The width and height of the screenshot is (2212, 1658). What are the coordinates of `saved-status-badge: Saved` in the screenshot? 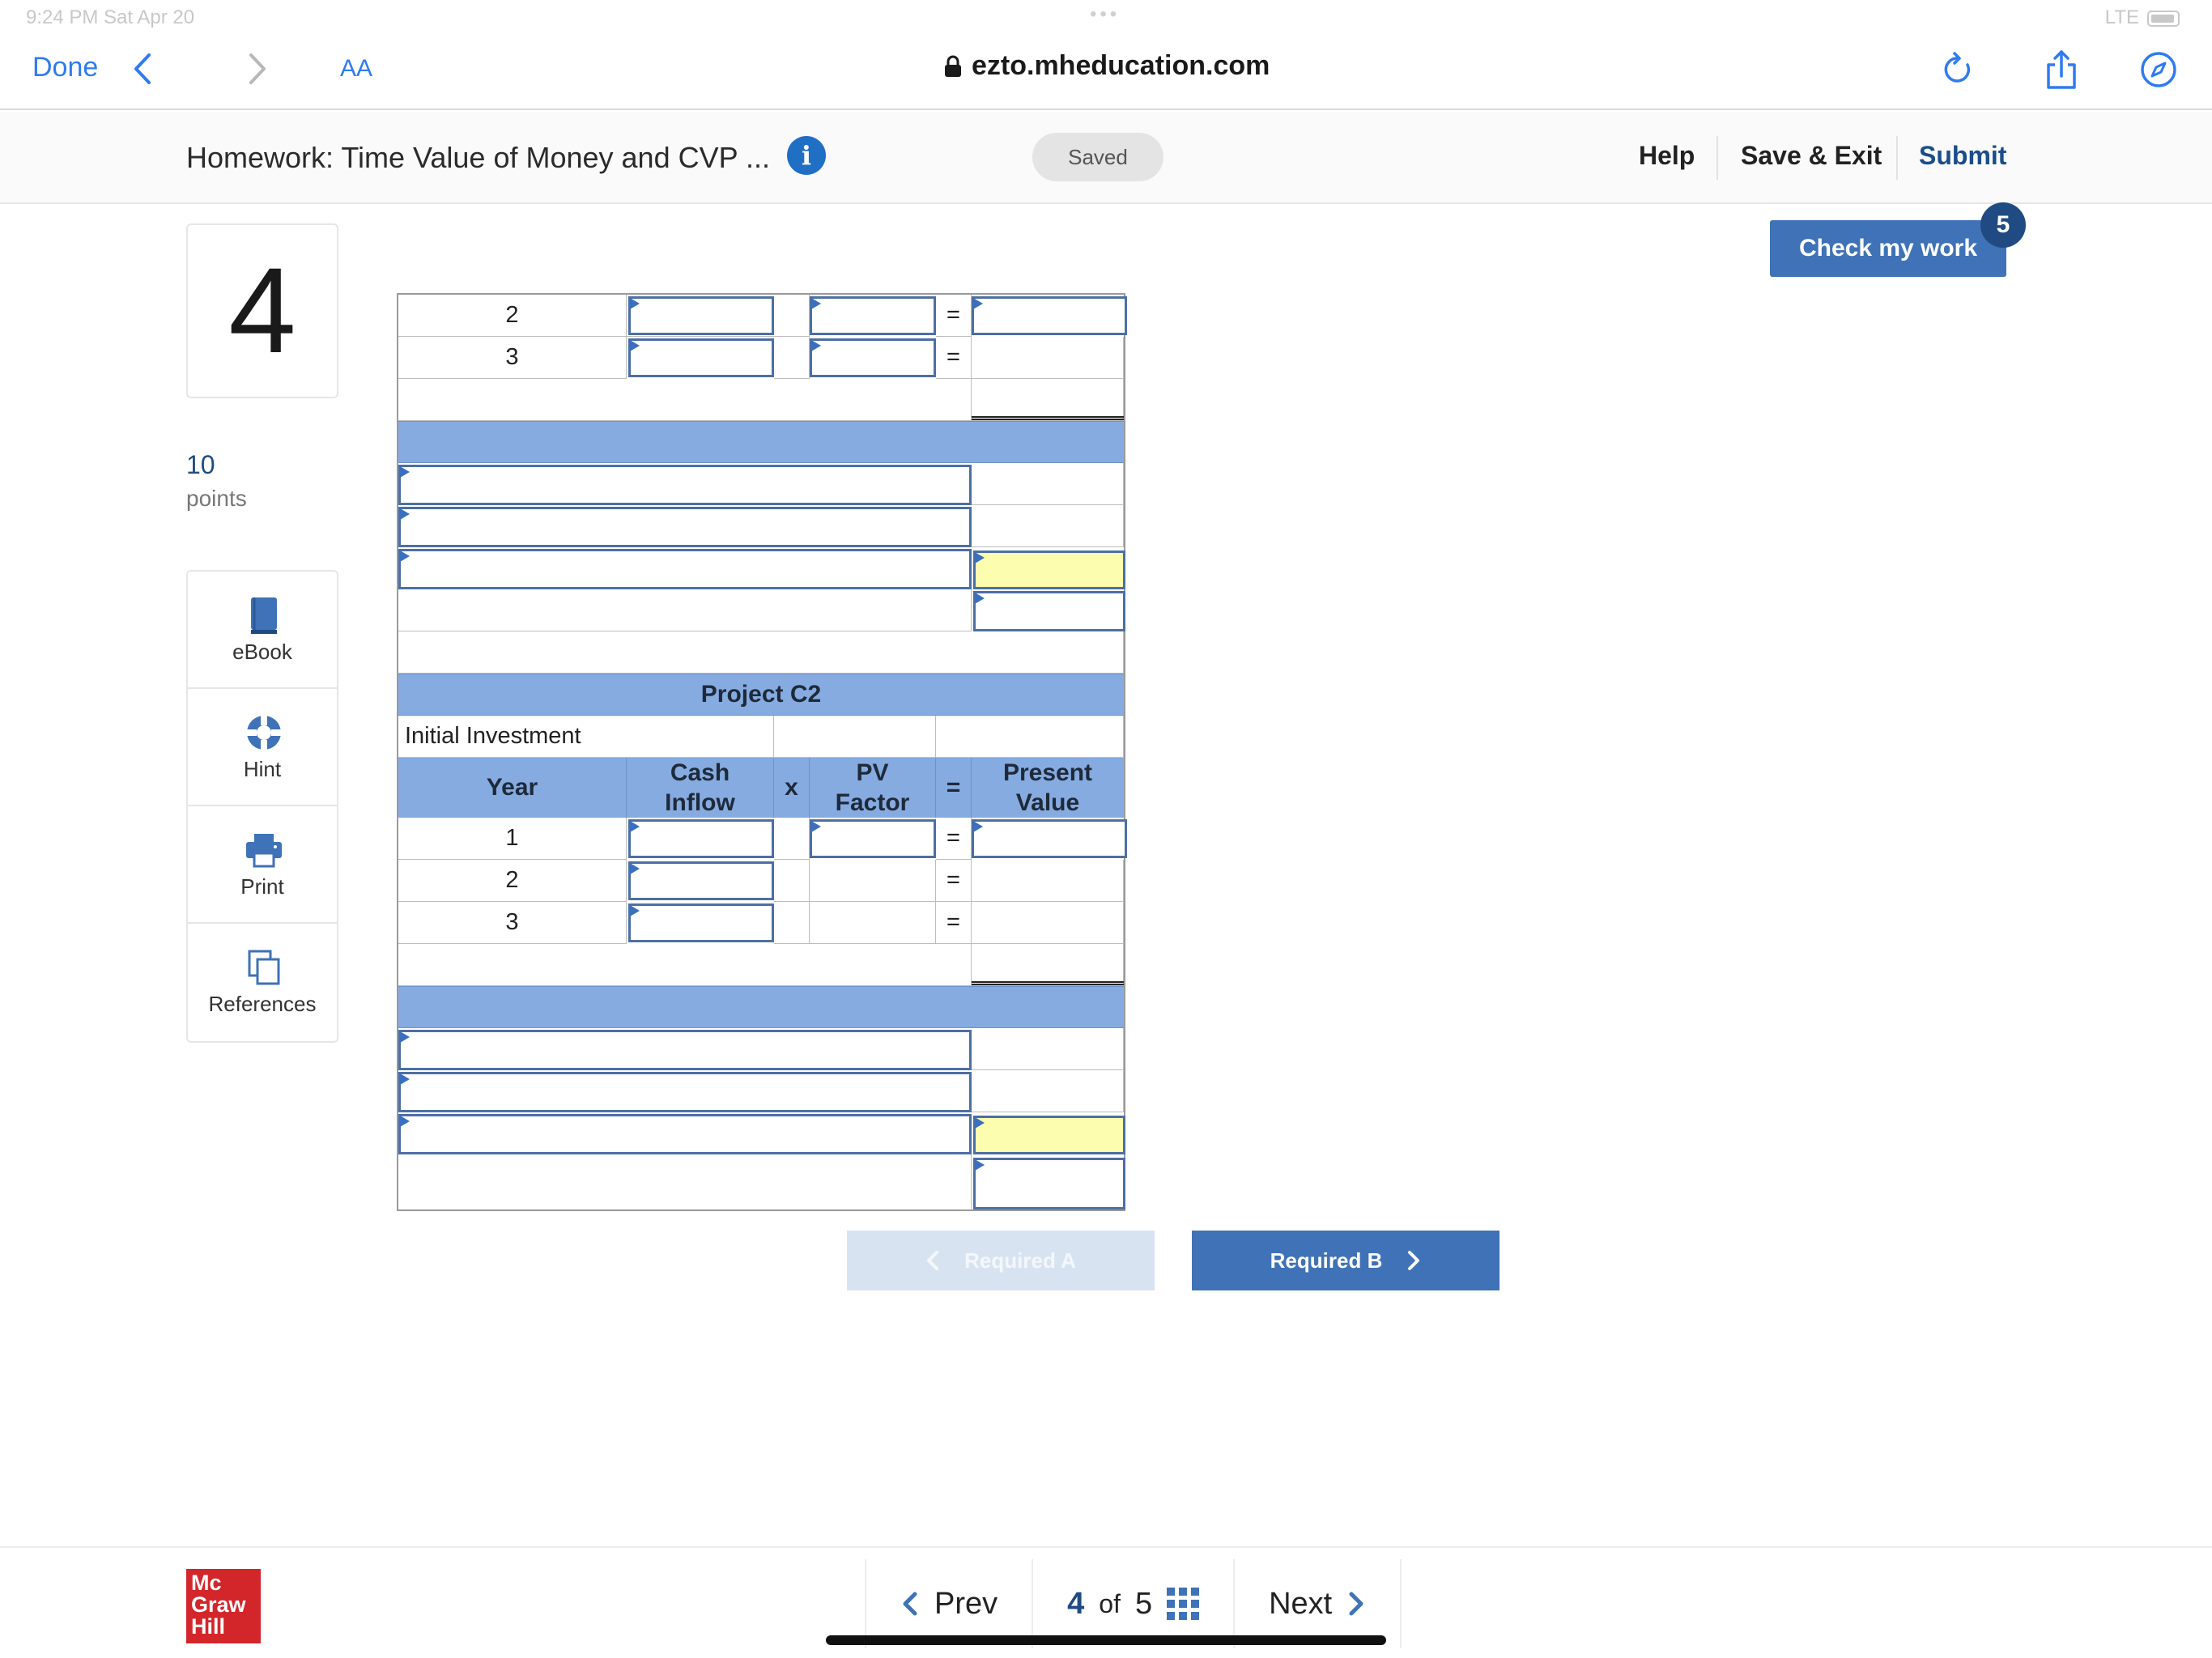 It's located at (1097, 157).